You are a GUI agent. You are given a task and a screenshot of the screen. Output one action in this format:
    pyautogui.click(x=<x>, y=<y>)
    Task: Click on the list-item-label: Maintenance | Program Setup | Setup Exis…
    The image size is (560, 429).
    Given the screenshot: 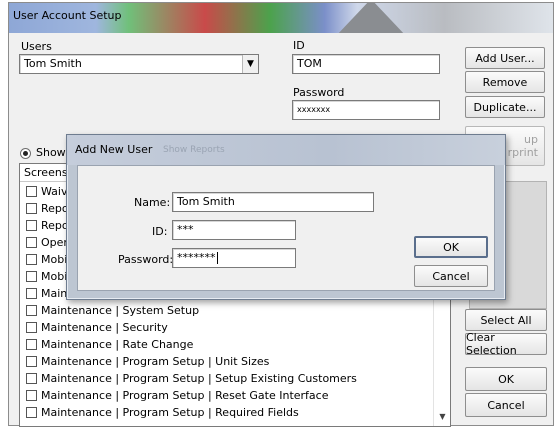 What is the action you would take?
    pyautogui.click(x=199, y=378)
    